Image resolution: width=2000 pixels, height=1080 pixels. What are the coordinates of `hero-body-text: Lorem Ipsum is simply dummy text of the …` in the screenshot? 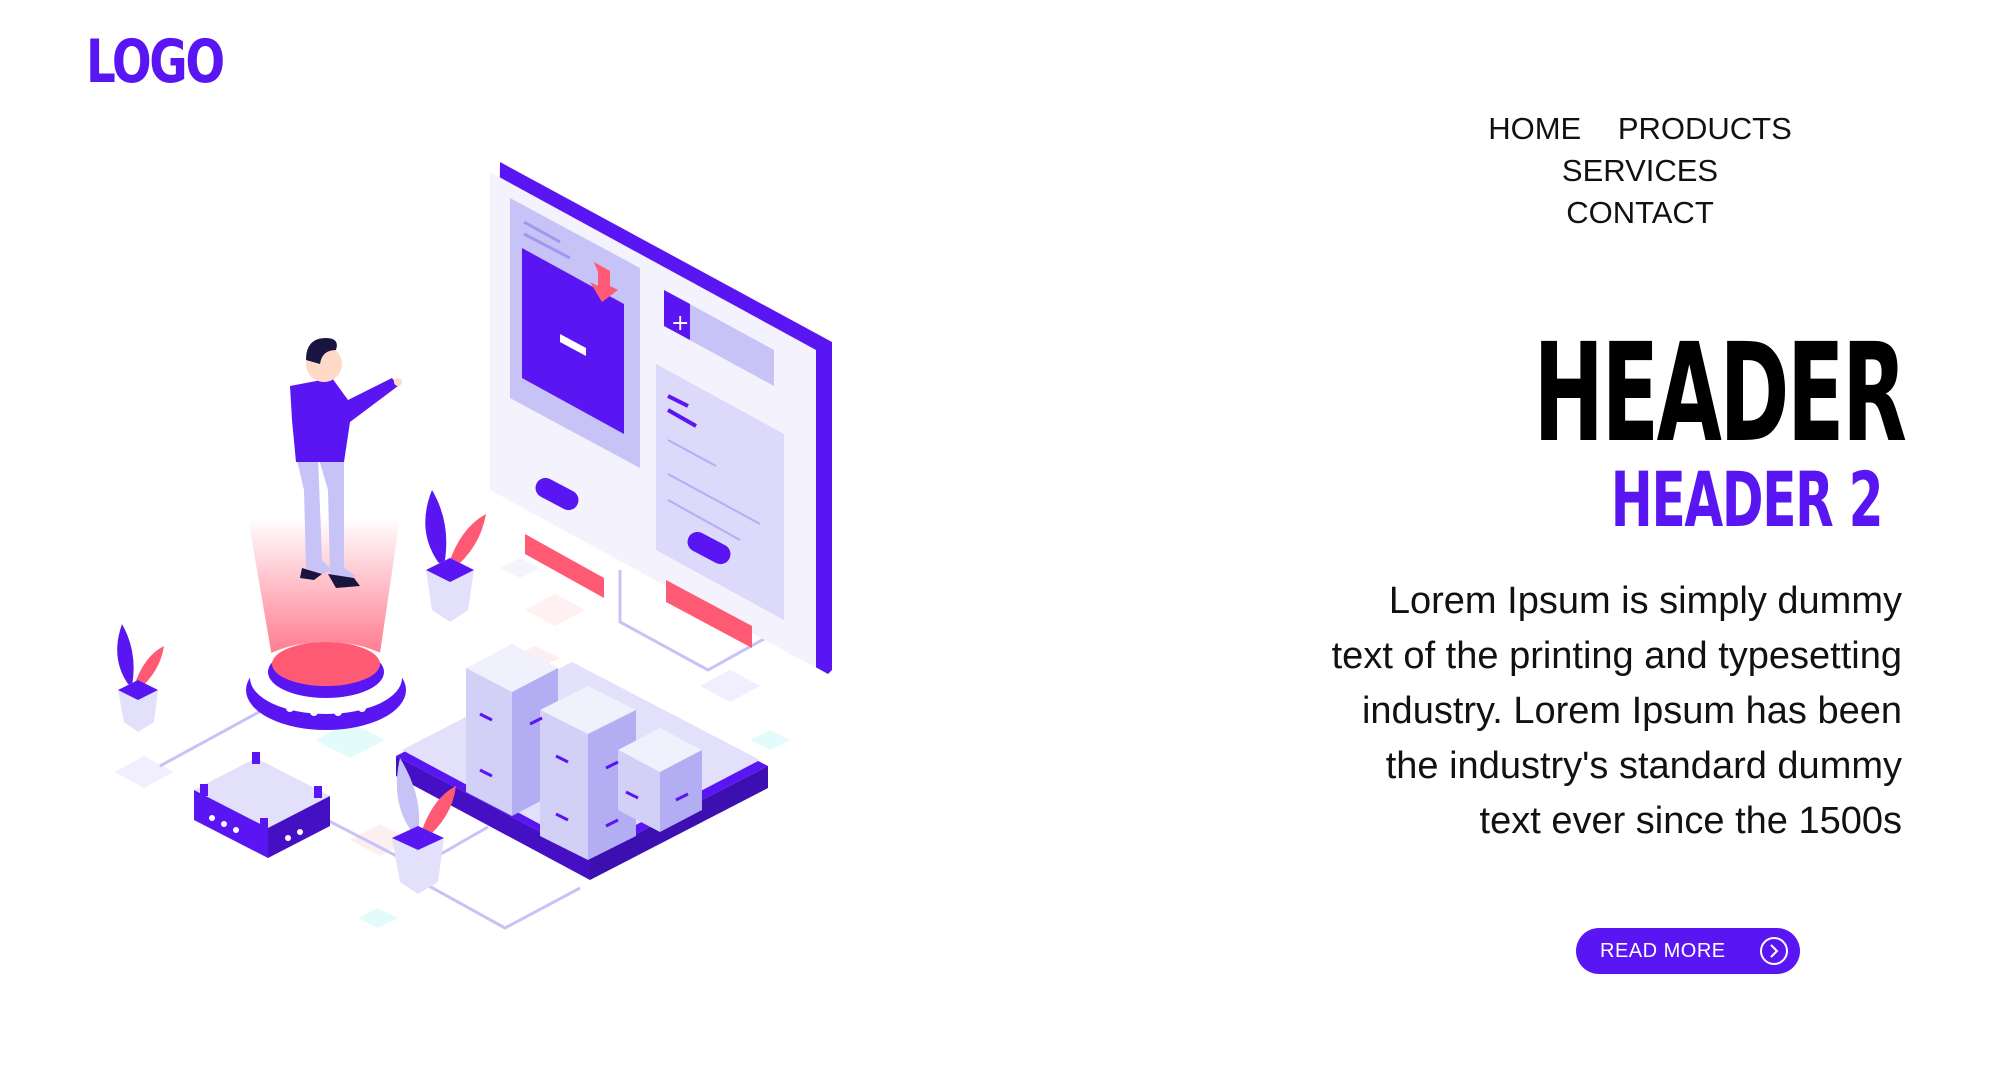 It's located at (1616, 711).